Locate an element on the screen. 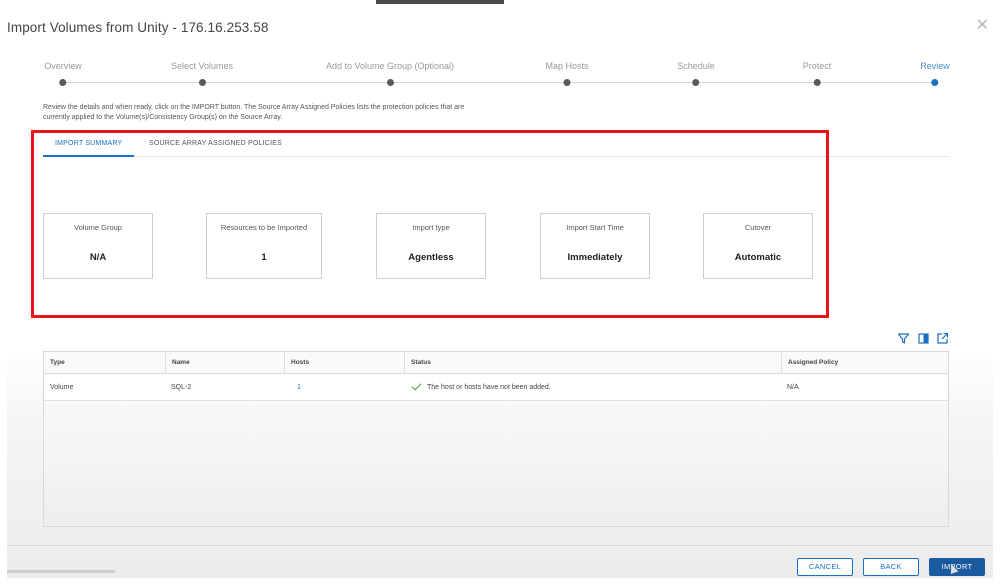  cell-type: Volume is located at coordinates (62, 387).